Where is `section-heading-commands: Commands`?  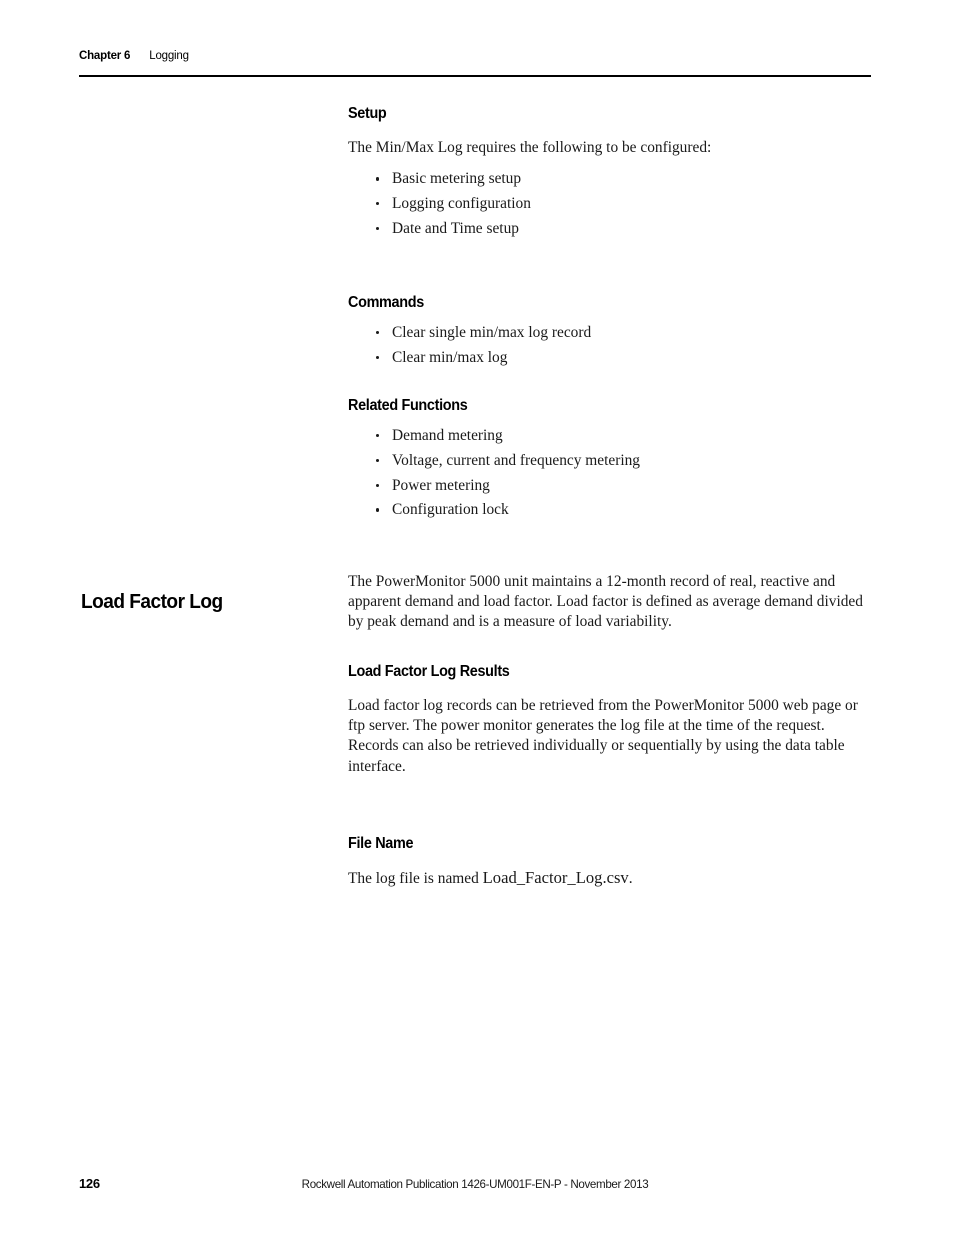 section-heading-commands: Commands is located at coordinates (386, 302).